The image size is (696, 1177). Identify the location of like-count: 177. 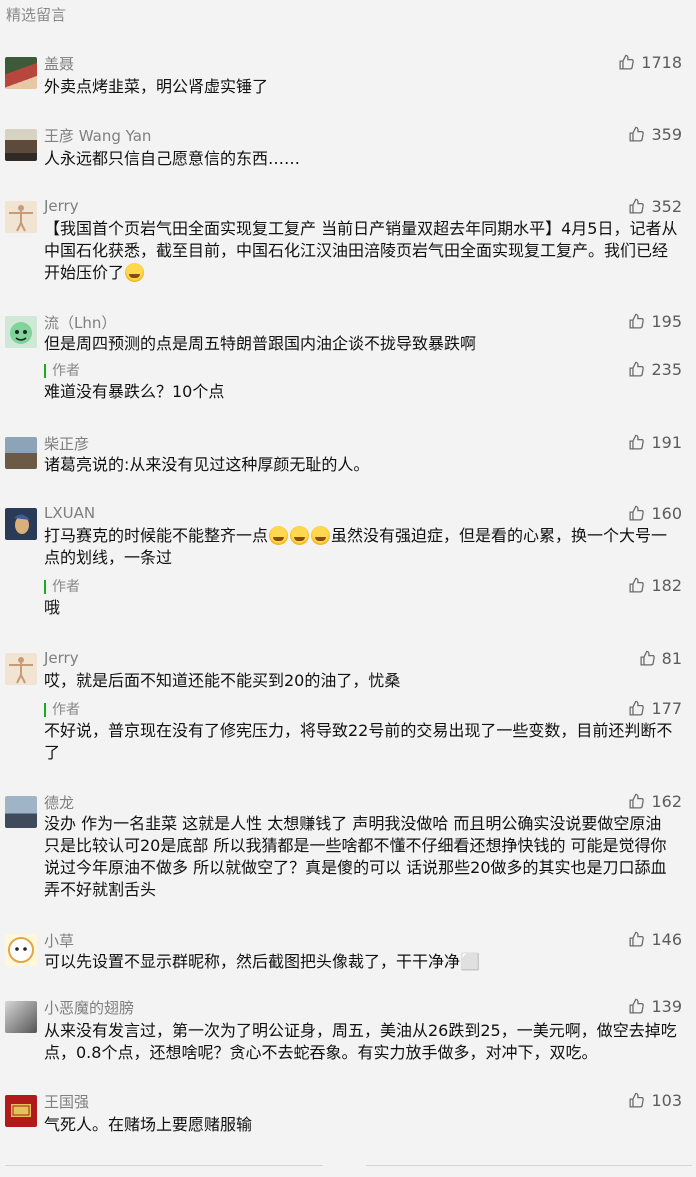
(666, 708).